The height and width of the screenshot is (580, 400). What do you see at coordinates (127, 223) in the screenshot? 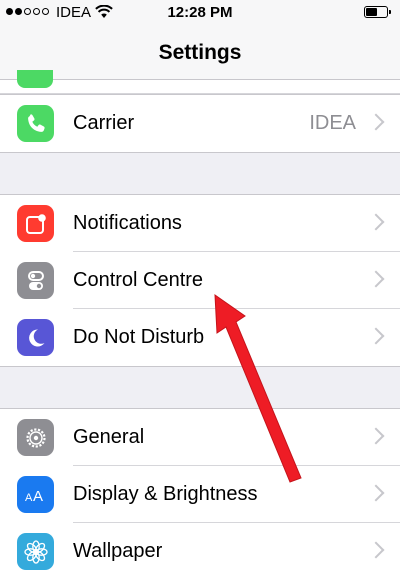
I see `row-label-notifications: Notifications` at bounding box center [127, 223].